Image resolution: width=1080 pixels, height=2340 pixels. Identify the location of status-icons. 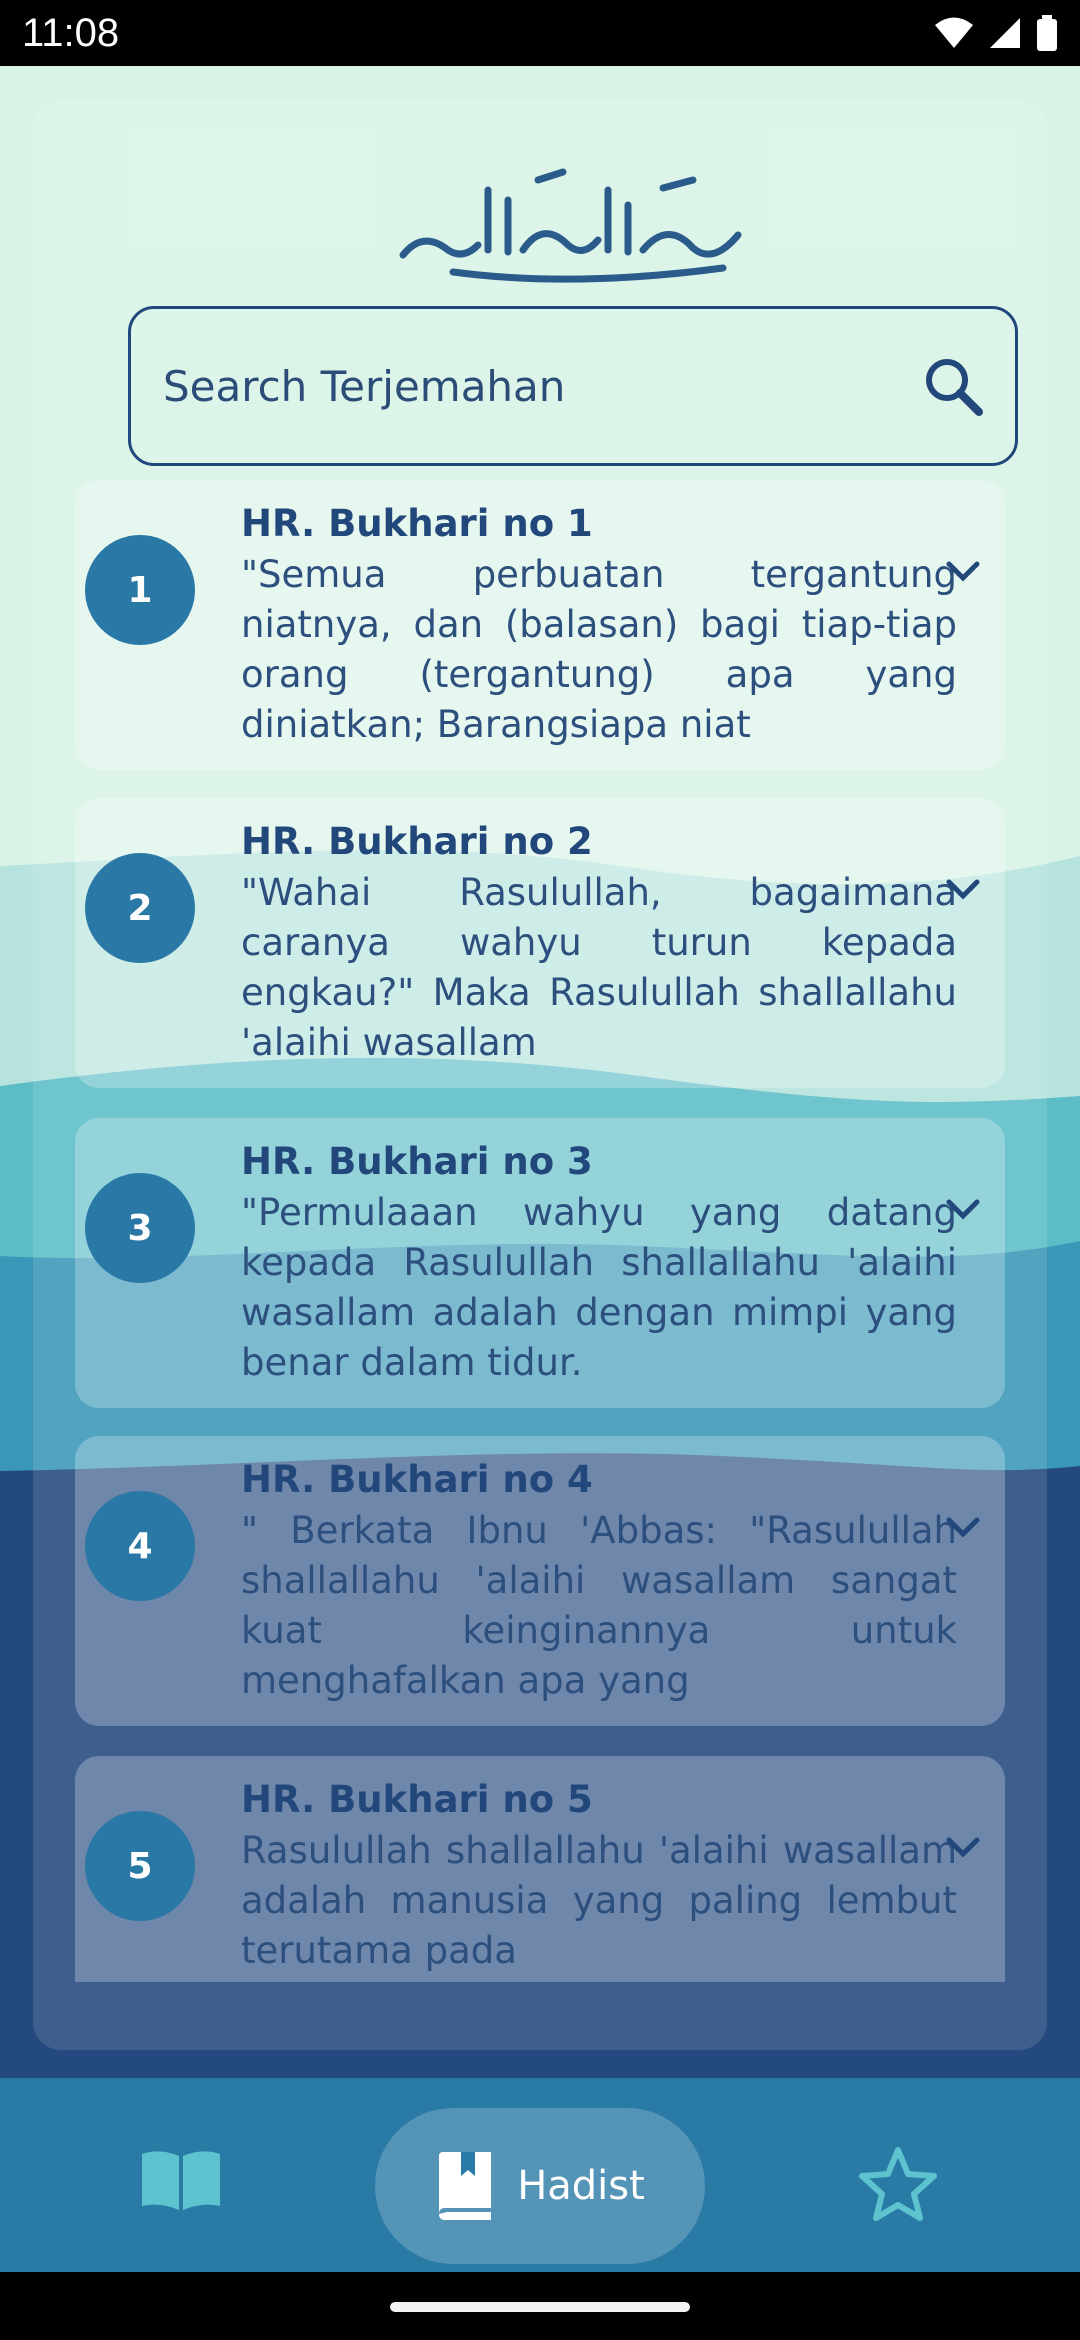
(996, 33).